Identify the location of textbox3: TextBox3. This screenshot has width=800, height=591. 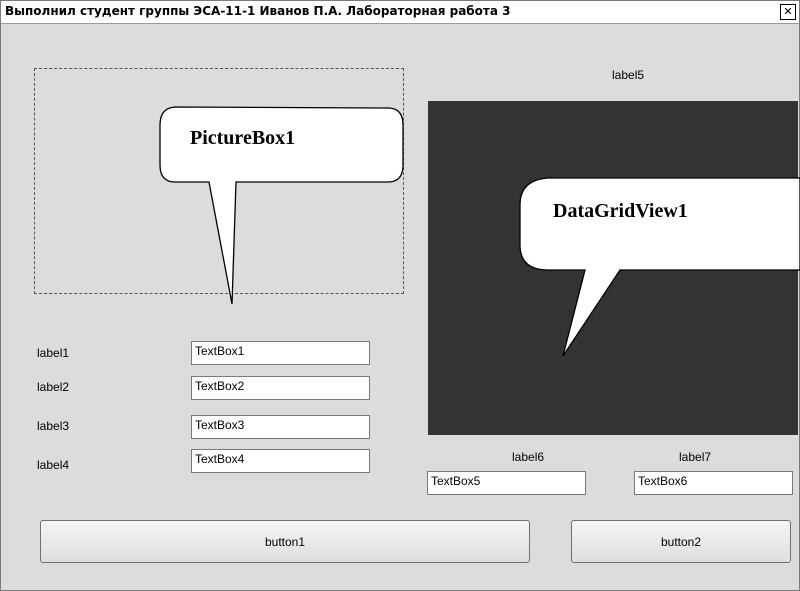
(280, 427).